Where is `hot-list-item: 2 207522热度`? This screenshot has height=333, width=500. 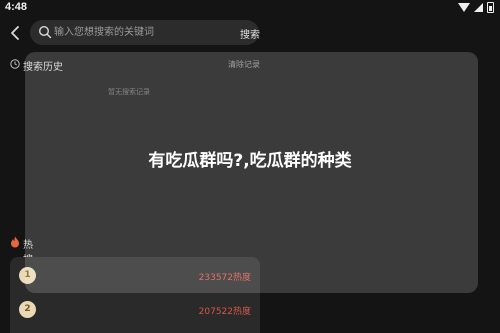 hot-list-item: 2 207522热度 is located at coordinates (135, 310).